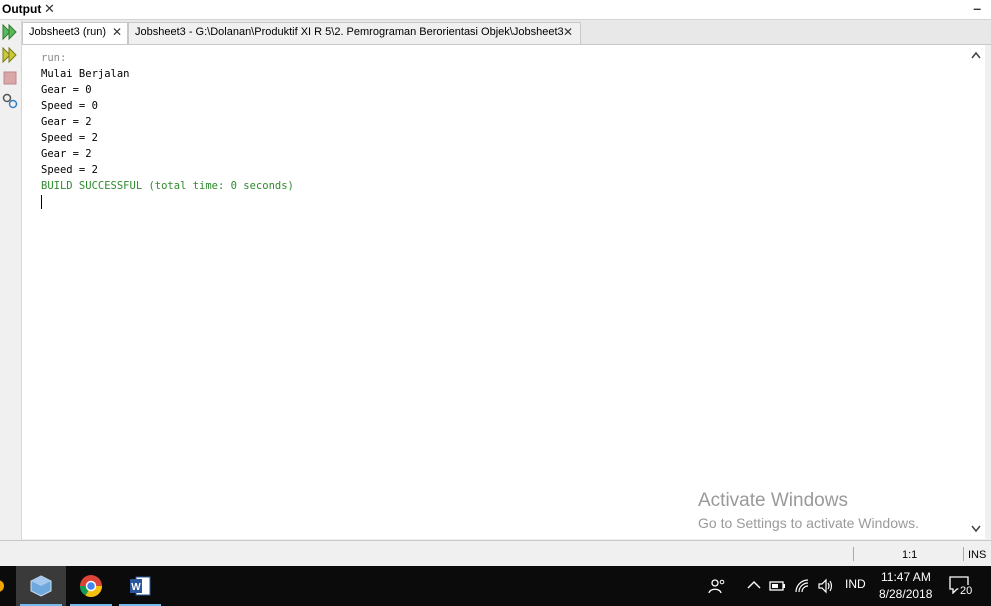 The image size is (991, 606). I want to click on taskbar-virtualbox, so click(41, 586).